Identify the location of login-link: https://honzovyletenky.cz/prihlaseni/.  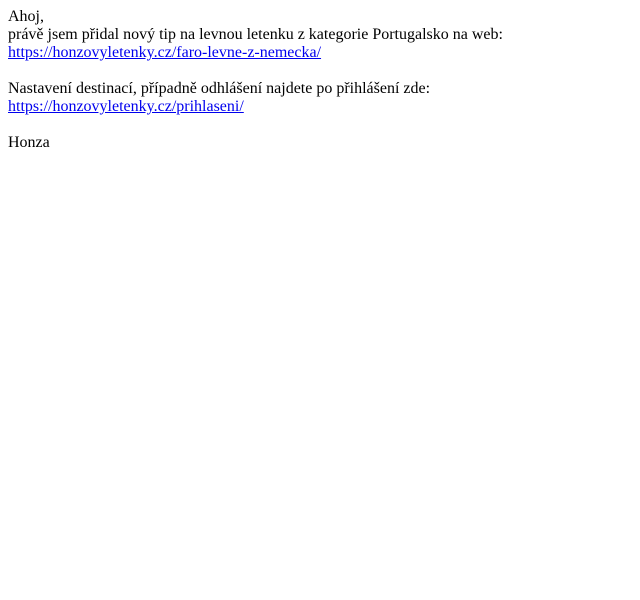
(126, 106).